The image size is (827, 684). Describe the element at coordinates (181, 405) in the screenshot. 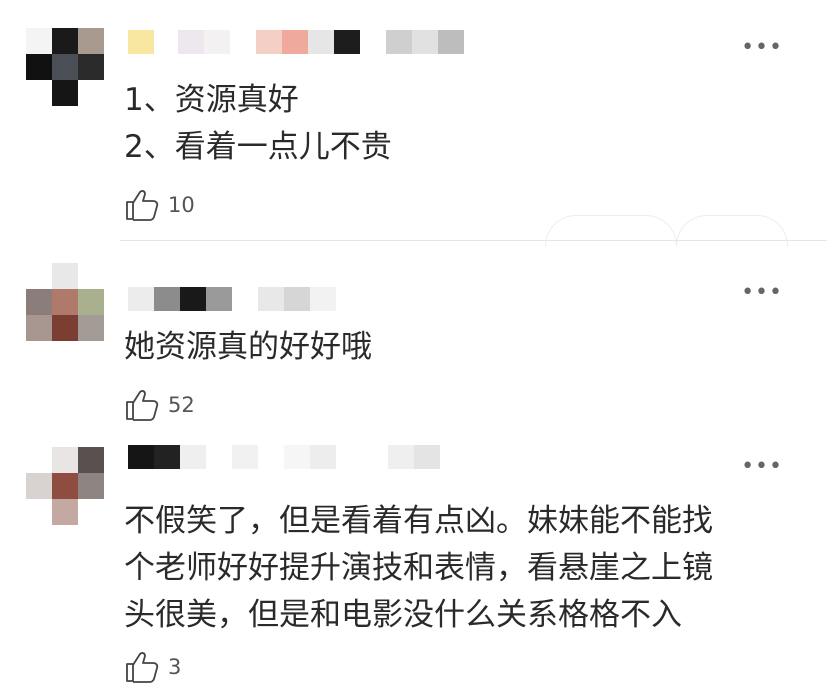

I see `like-count: 52` at that location.